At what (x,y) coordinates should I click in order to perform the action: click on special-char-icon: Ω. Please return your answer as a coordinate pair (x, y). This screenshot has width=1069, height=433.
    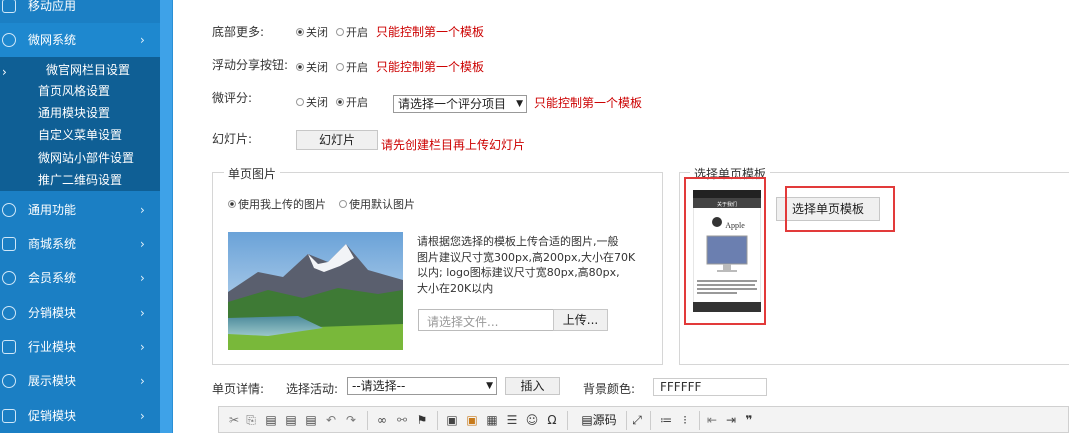
    Looking at the image, I should click on (552, 420).